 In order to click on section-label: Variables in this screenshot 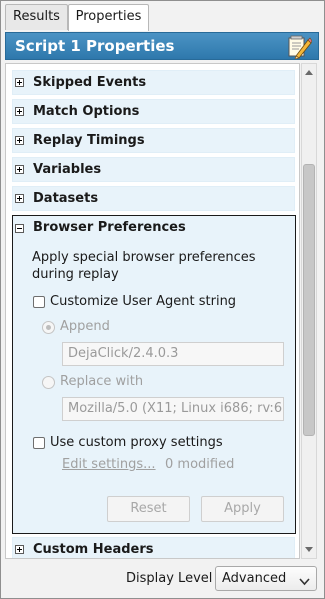, I will do `click(67, 169)`.